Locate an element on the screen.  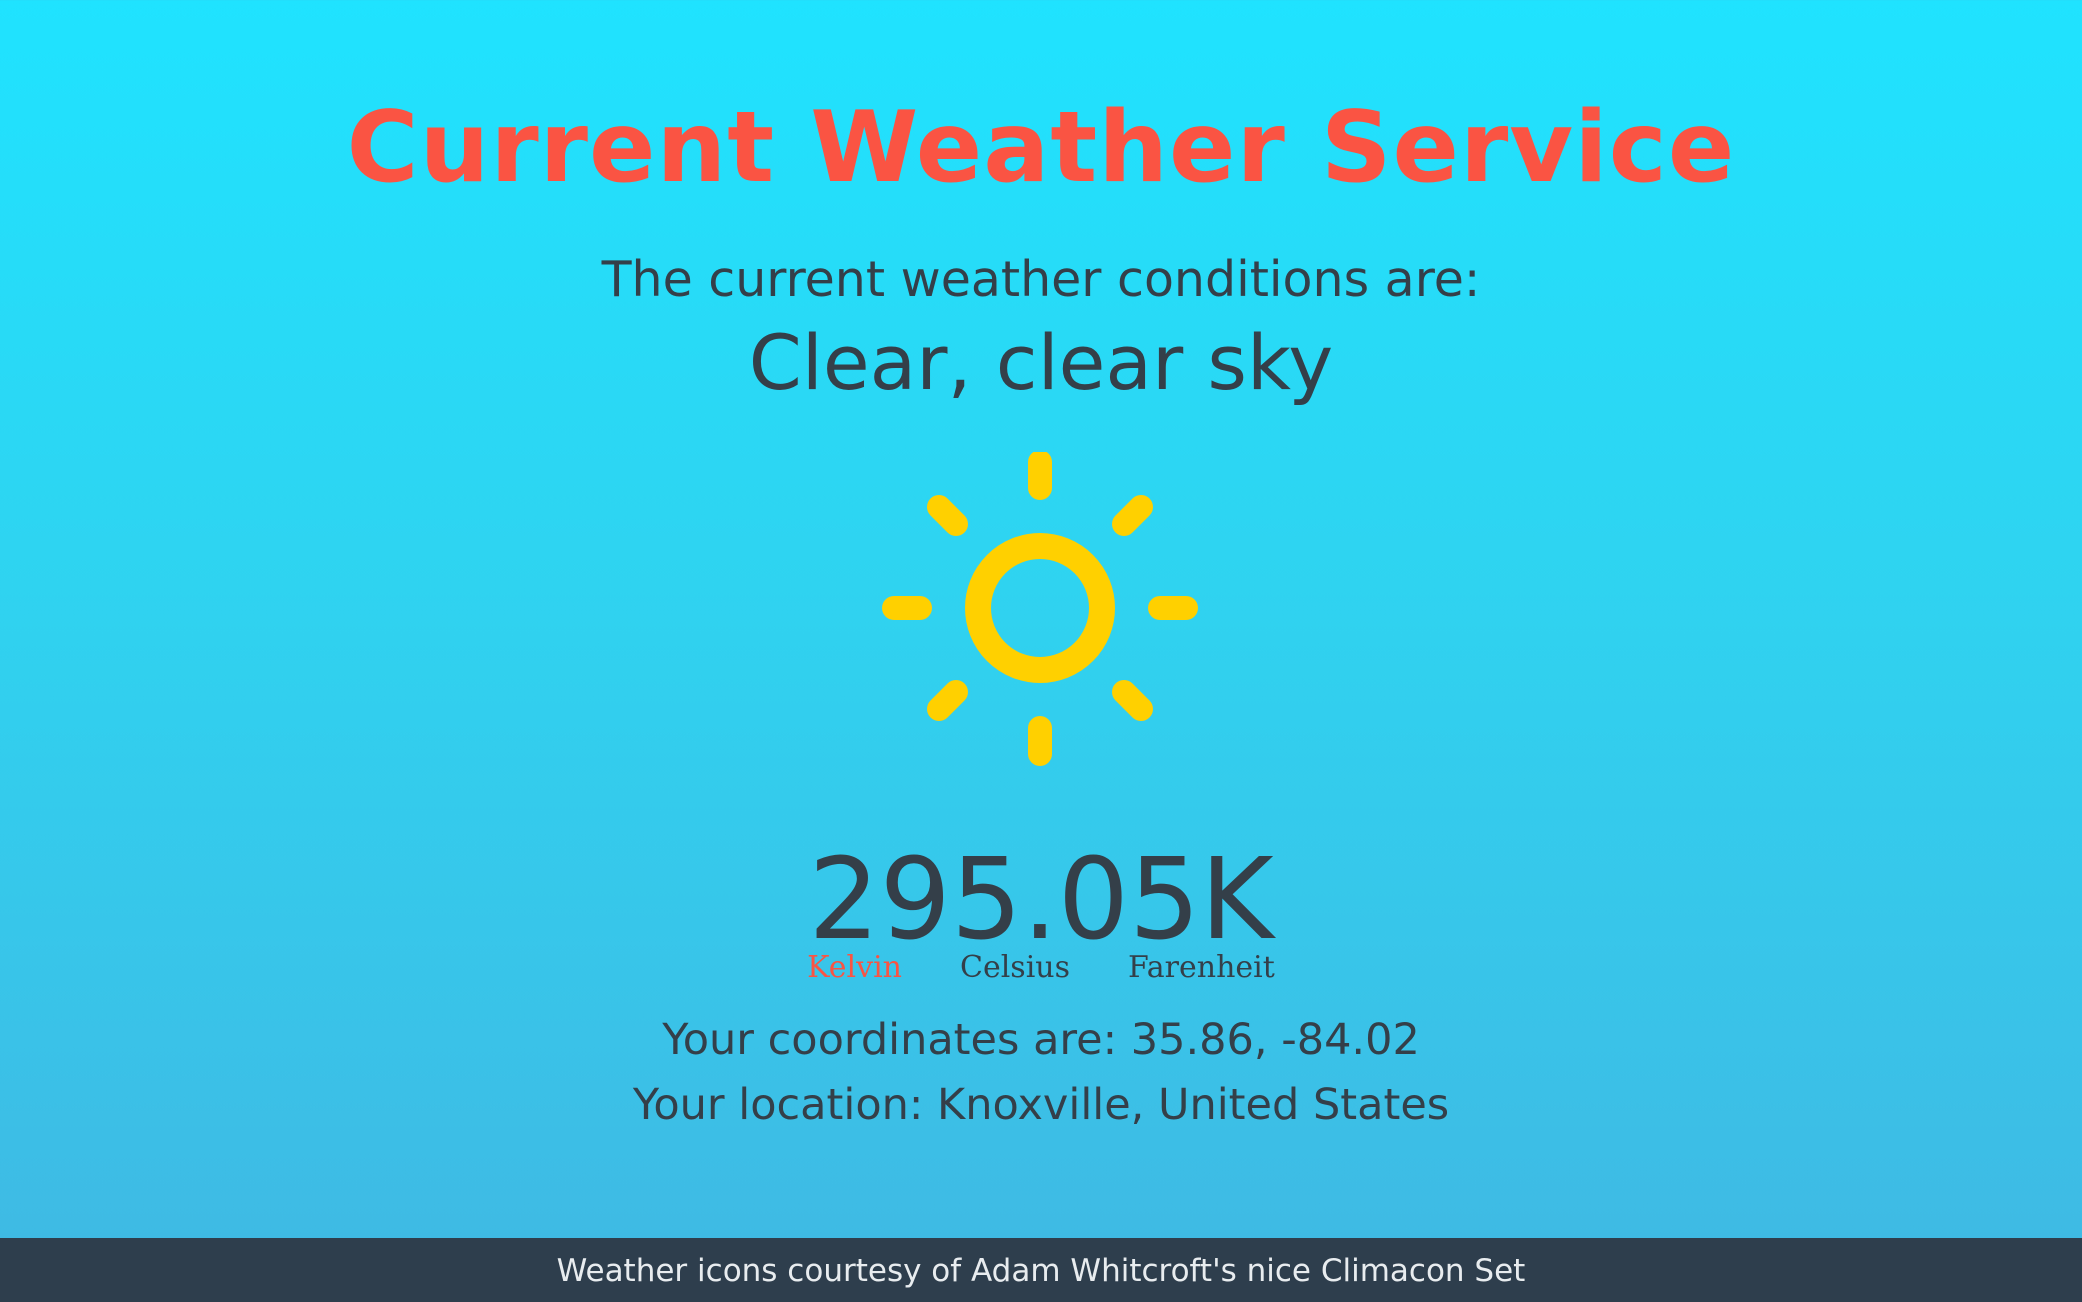
unit-farenheit: Farenheit is located at coordinates (1201, 968).